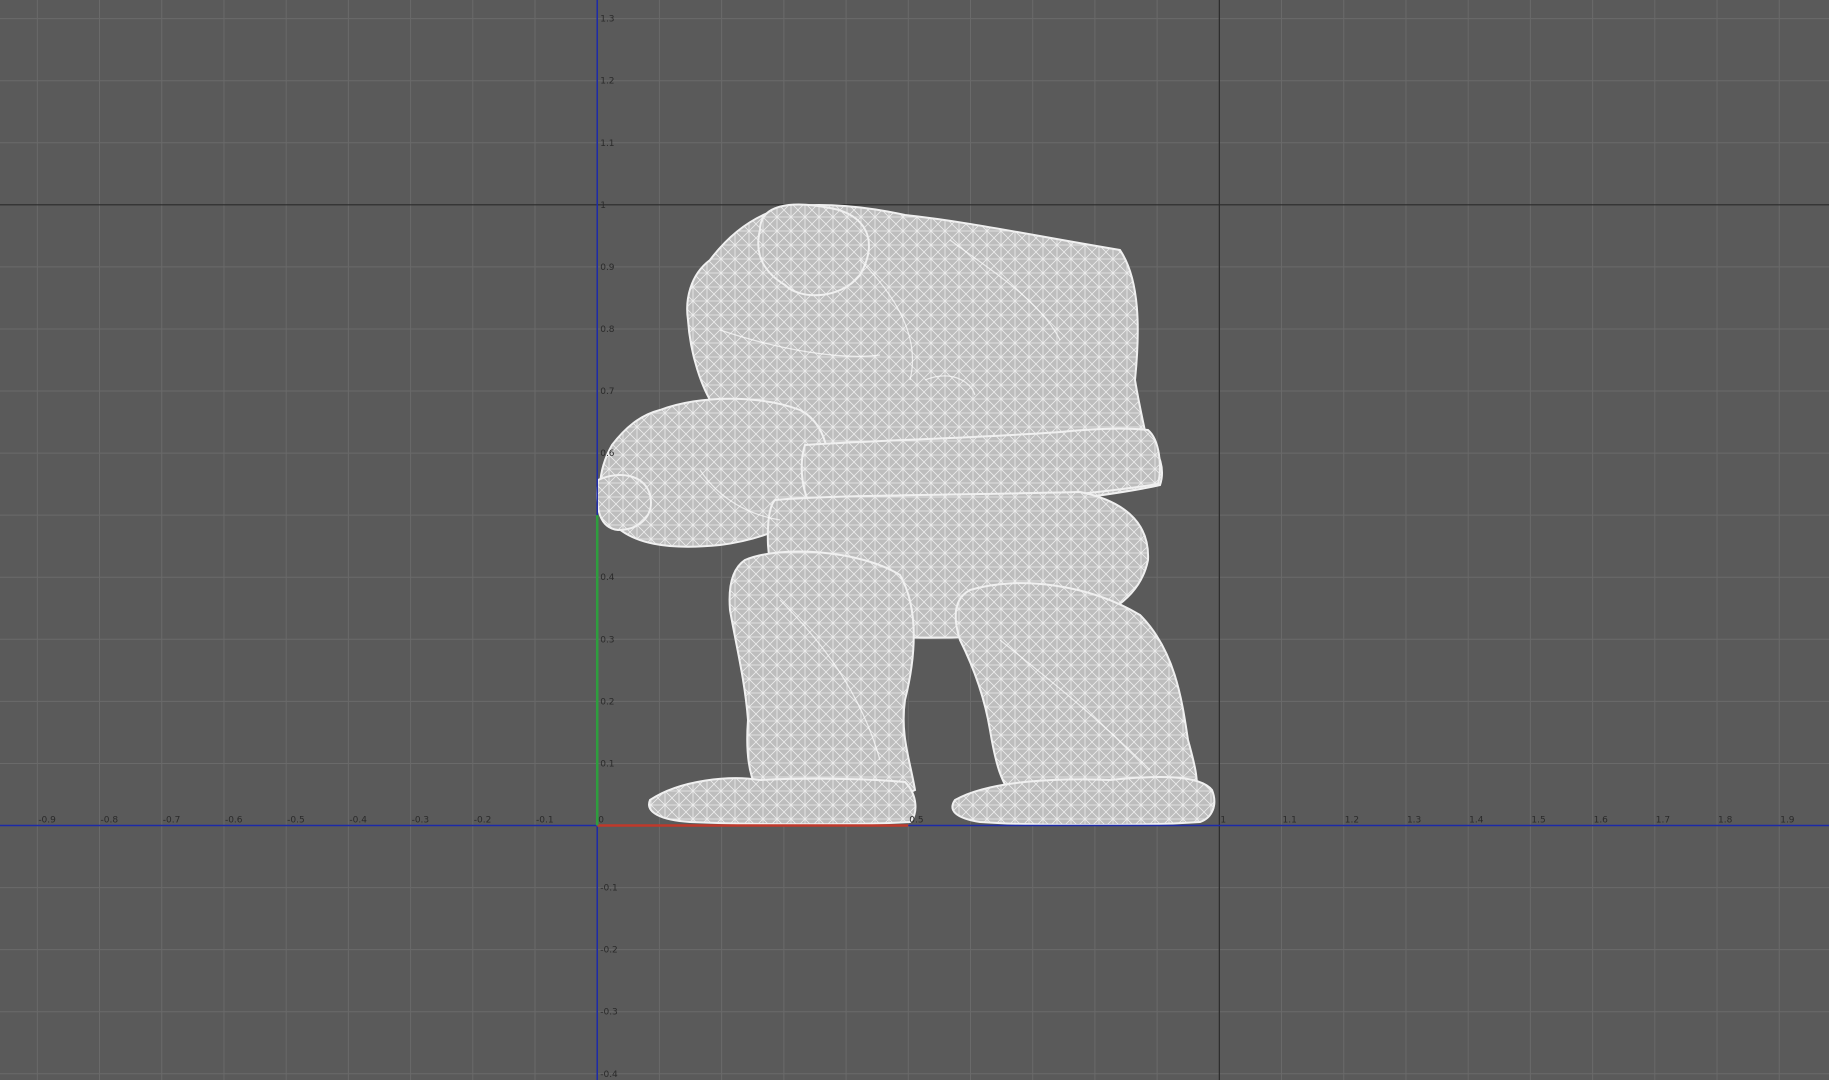 The image size is (1829, 1080). What do you see at coordinates (47, 821) in the screenshot?
I see `x-tick-label: -0.9` at bounding box center [47, 821].